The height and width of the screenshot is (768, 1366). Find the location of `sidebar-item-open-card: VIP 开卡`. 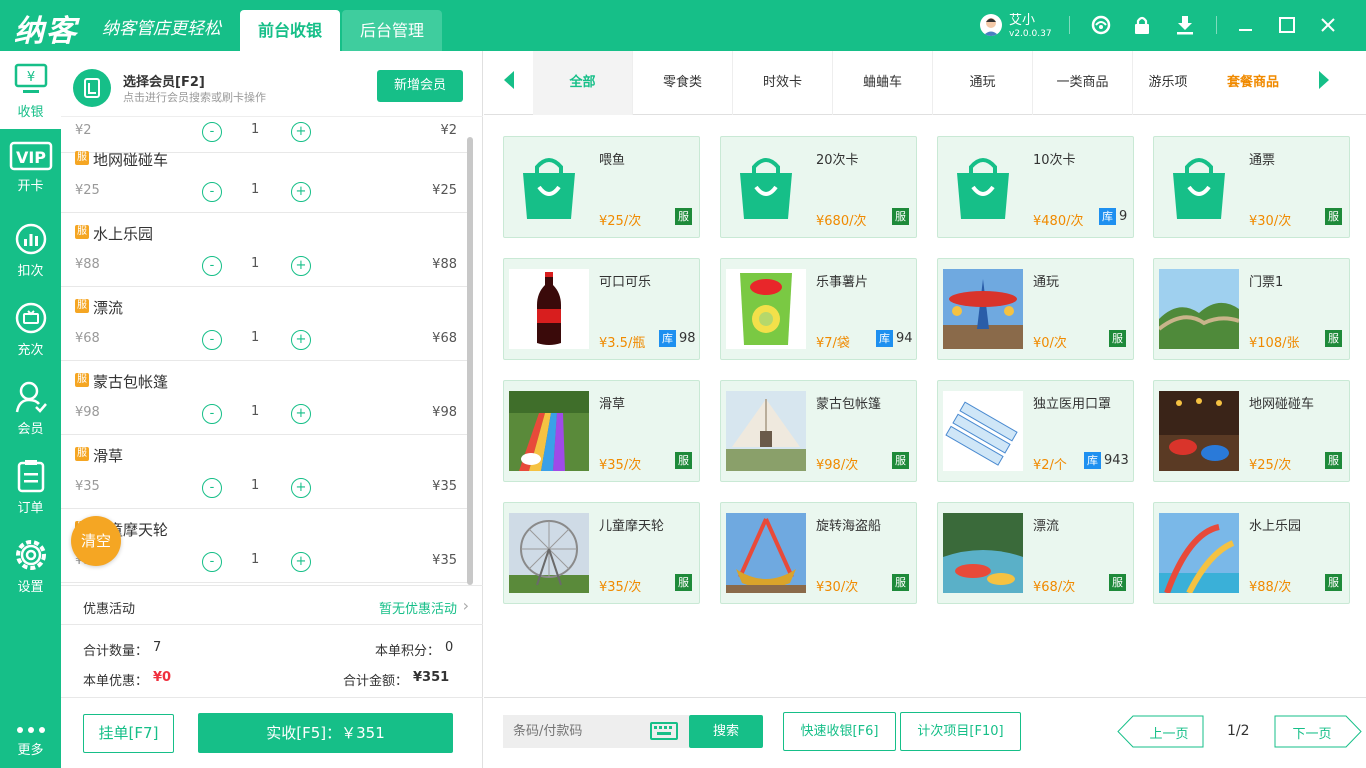

sidebar-item-open-card: VIP 开卡 is located at coordinates (30, 170).